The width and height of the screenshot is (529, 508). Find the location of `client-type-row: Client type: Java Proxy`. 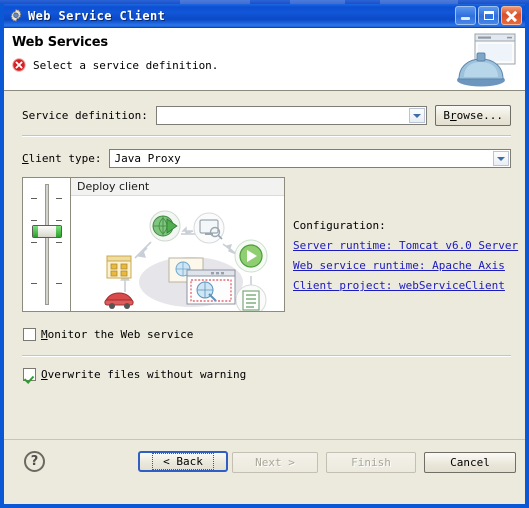

client-type-row: Client type: Java Proxy is located at coordinates (266, 158).